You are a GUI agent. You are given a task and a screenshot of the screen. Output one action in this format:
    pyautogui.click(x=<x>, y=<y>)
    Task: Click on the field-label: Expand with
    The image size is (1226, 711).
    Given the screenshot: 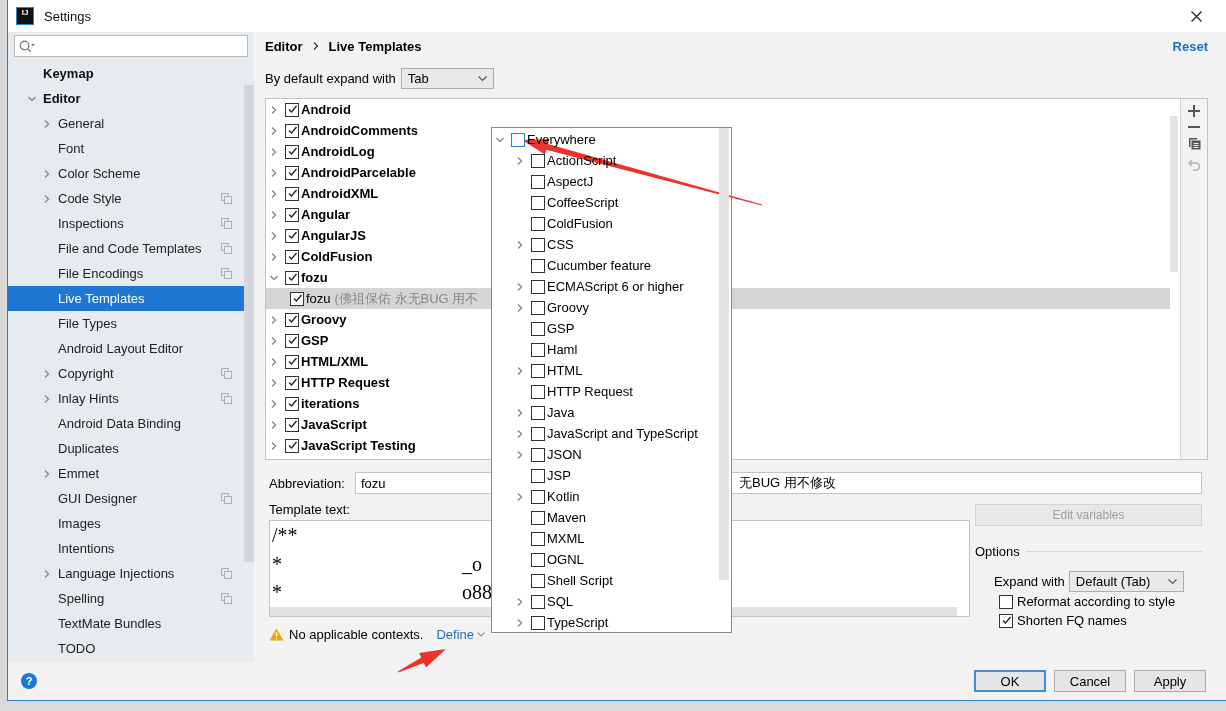 What is the action you would take?
    pyautogui.click(x=1029, y=581)
    